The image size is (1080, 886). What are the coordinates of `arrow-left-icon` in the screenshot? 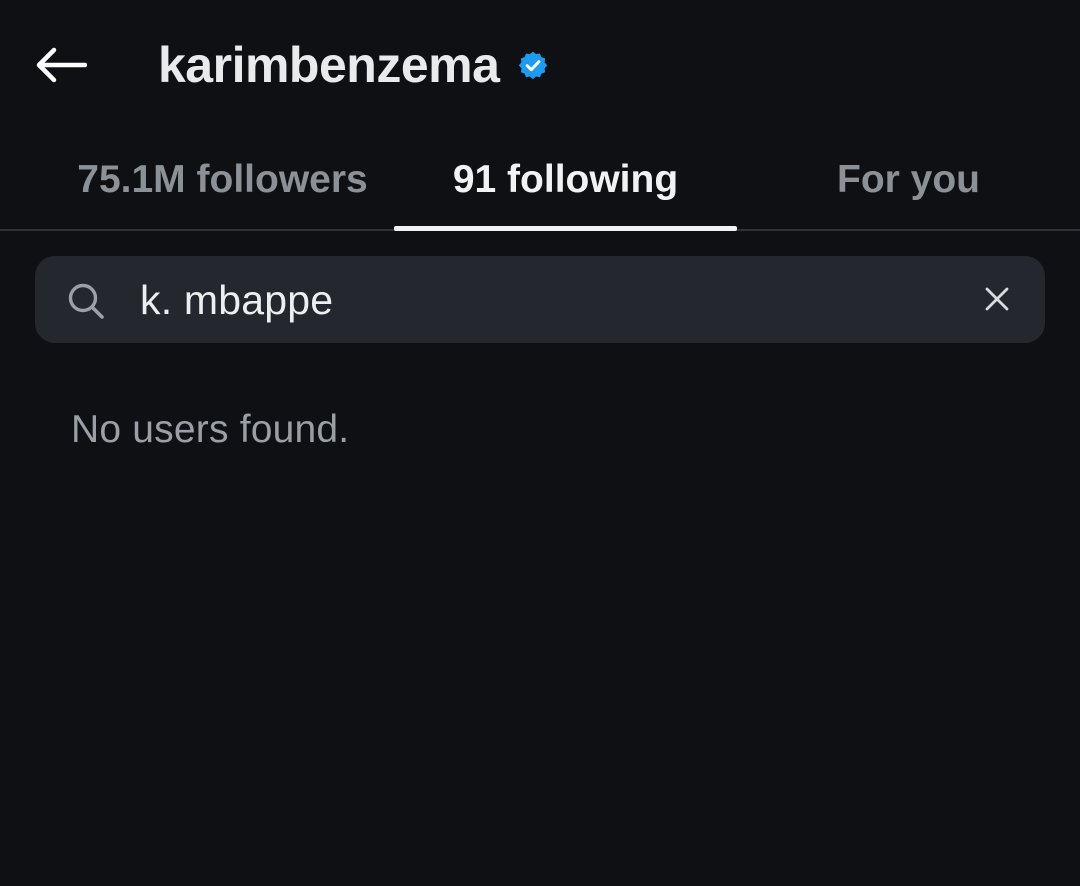 It's located at (61, 65).